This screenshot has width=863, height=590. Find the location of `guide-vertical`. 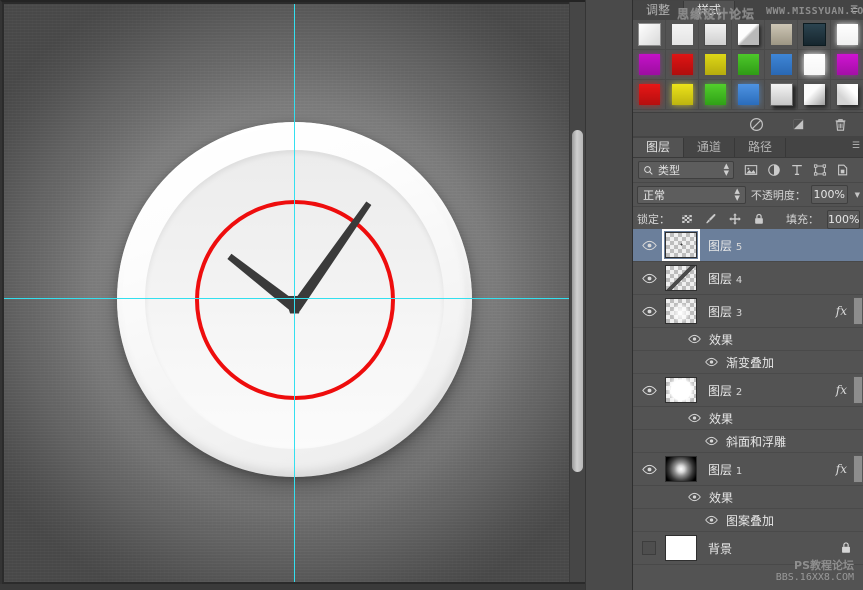

guide-vertical is located at coordinates (294, 293).